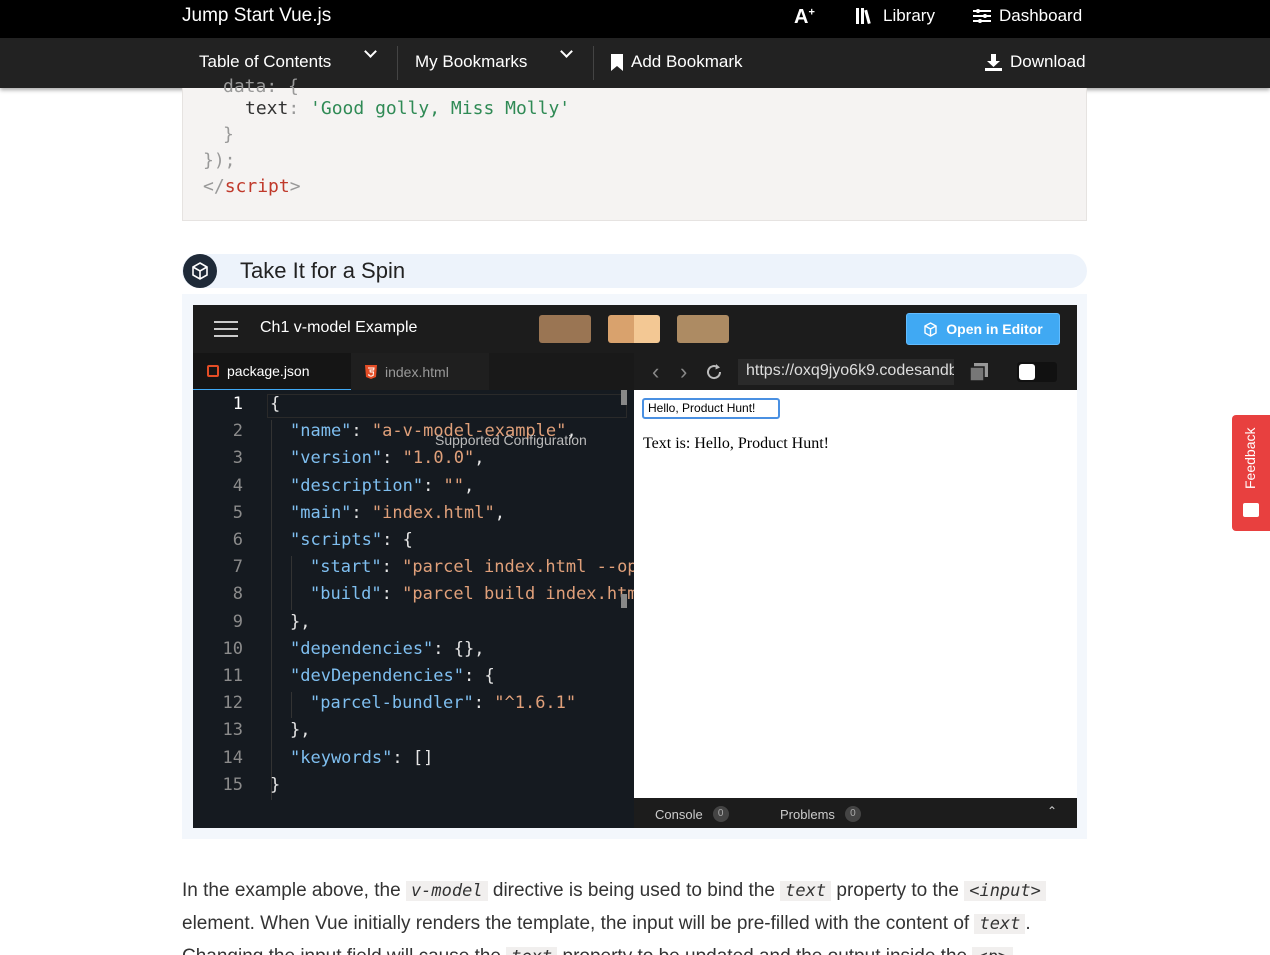 Image resolution: width=1270 pixels, height=955 pixels. I want to click on line-number: 5, so click(218, 513).